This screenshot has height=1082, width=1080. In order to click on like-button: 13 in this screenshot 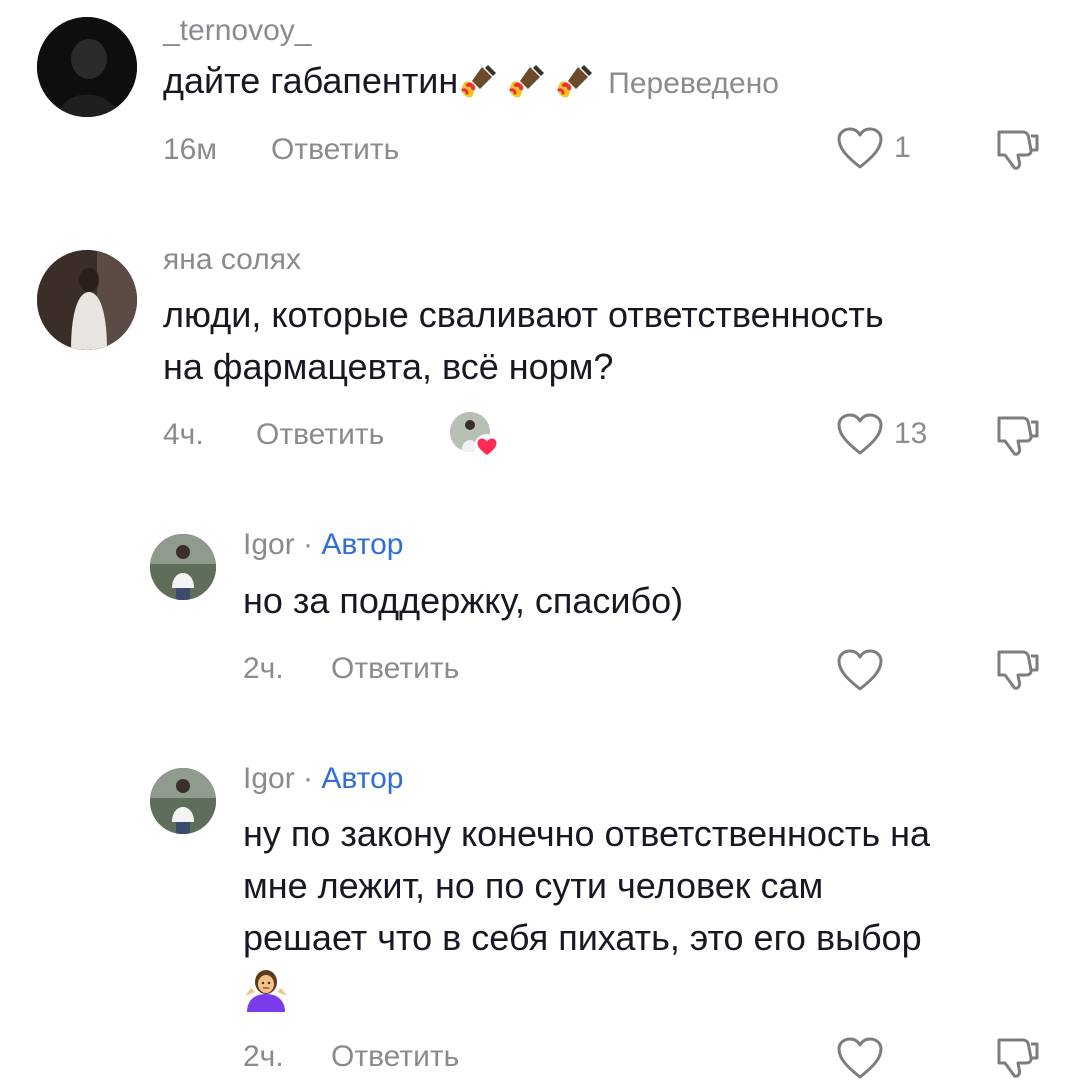, I will do `click(881, 434)`.